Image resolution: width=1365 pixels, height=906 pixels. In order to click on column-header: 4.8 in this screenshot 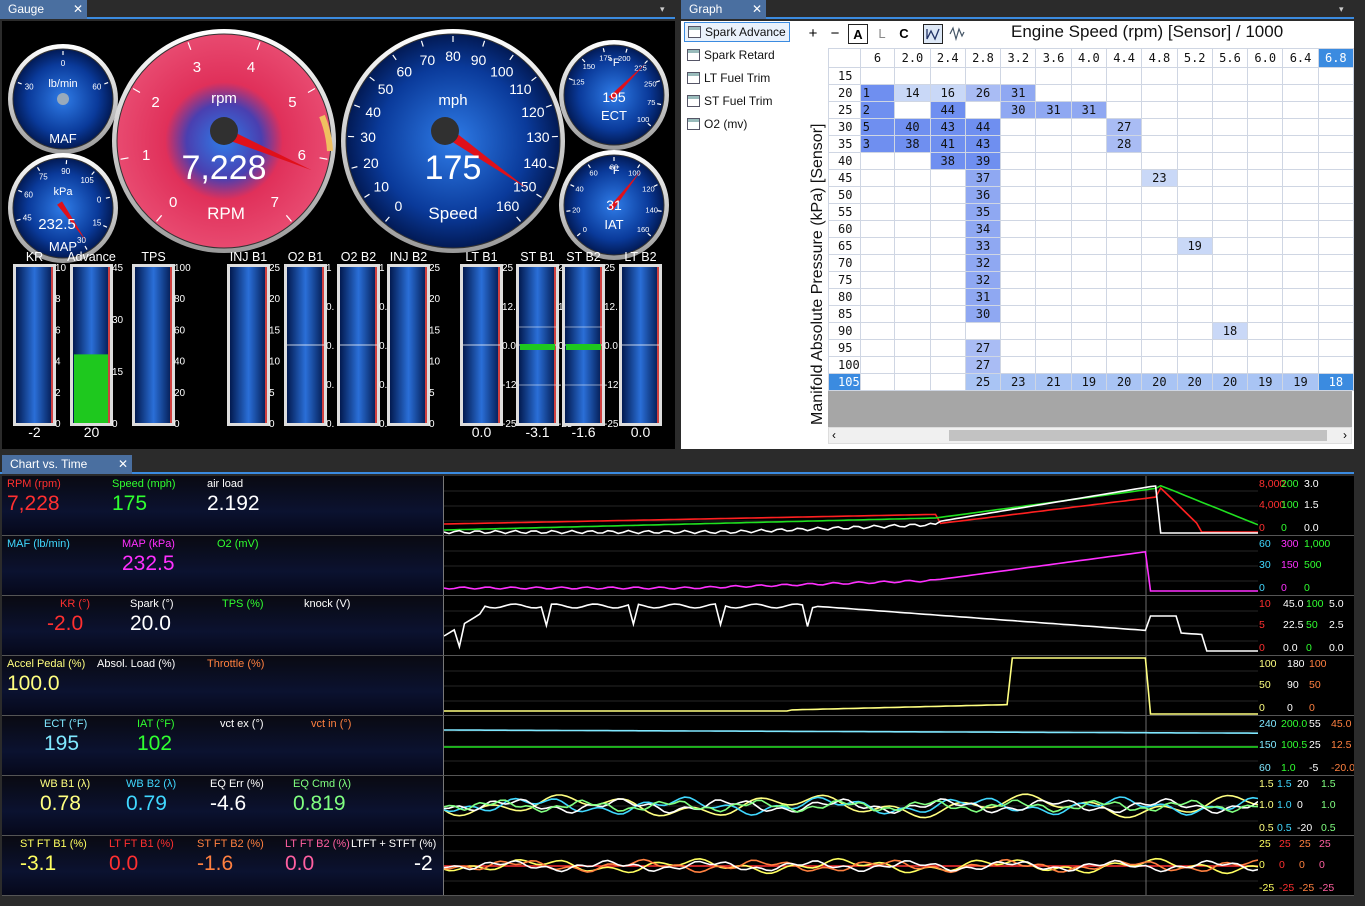, I will do `click(1159, 58)`.